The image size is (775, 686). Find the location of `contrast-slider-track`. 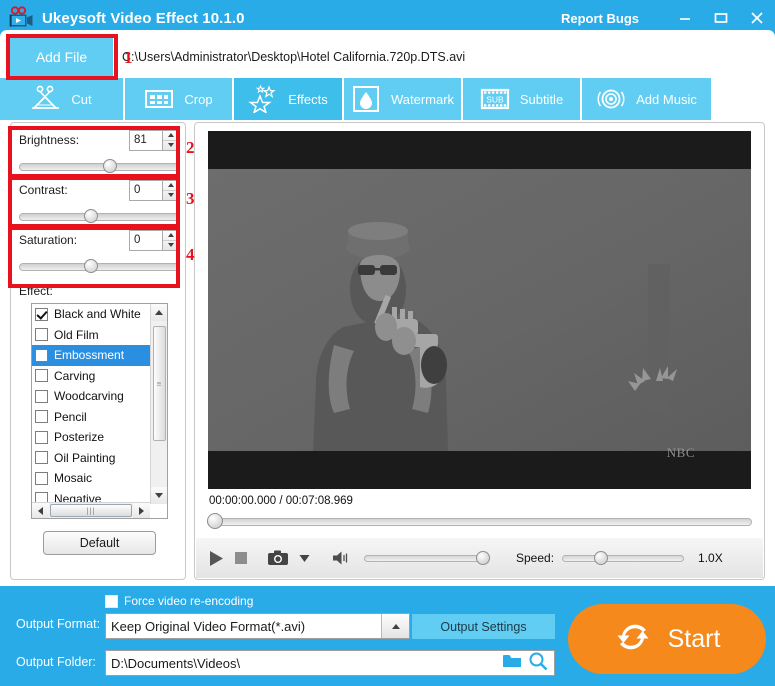

contrast-slider-track is located at coordinates (99, 217).